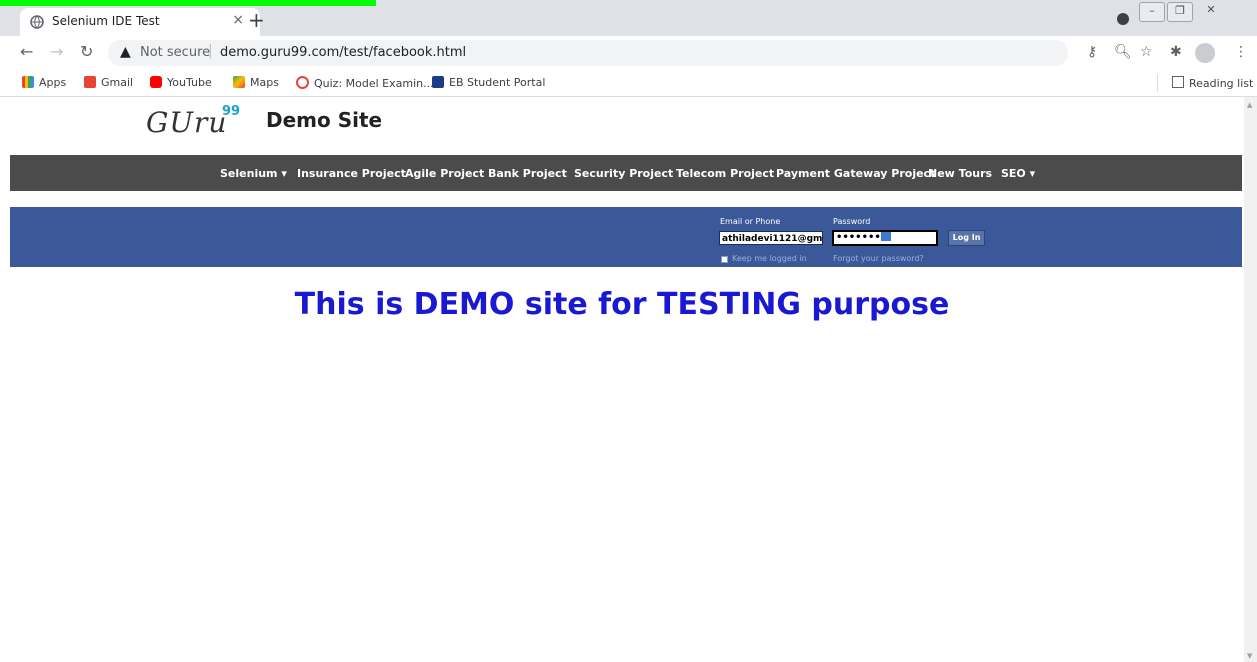 The image size is (1257, 662). Describe the element at coordinates (1250, 379) in the screenshot. I see `page-scrollbar: ▲ ▼` at that location.